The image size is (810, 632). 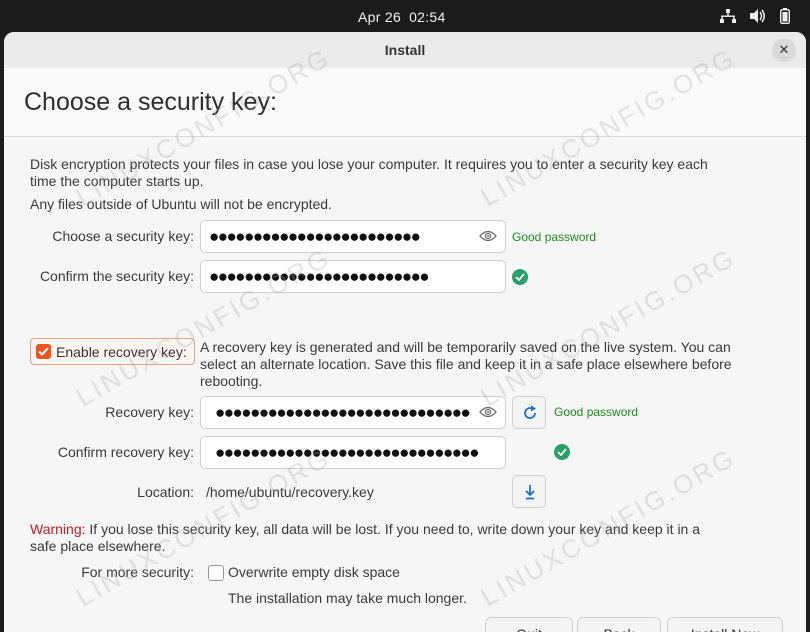 What do you see at coordinates (149, 412) in the screenshot?
I see `recovery-key-label: Recovery key:` at bounding box center [149, 412].